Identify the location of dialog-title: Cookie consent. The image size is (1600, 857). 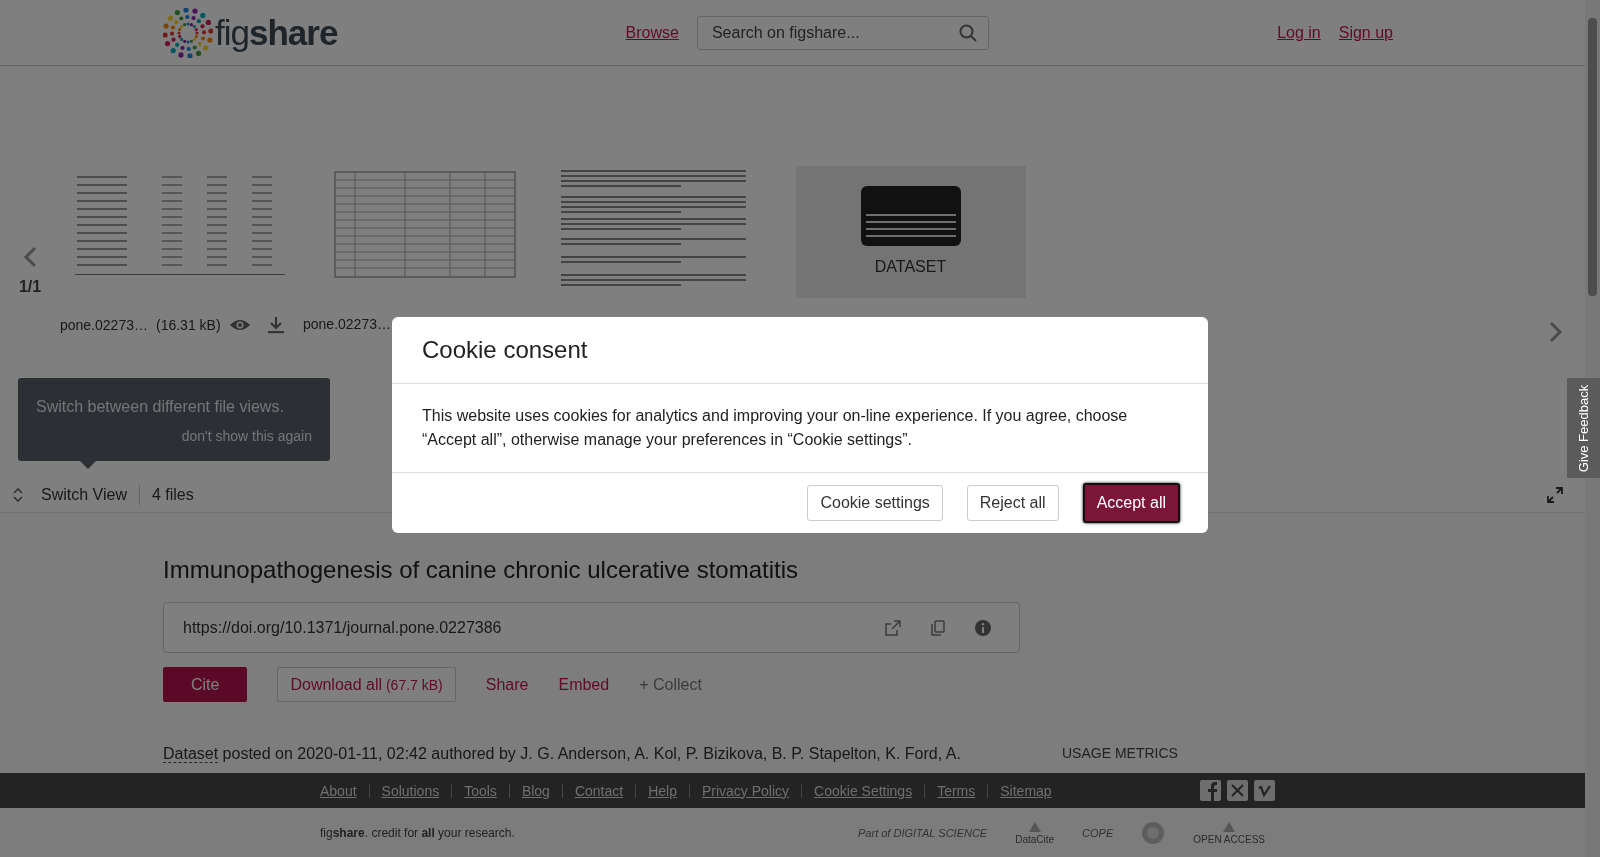
(505, 350).